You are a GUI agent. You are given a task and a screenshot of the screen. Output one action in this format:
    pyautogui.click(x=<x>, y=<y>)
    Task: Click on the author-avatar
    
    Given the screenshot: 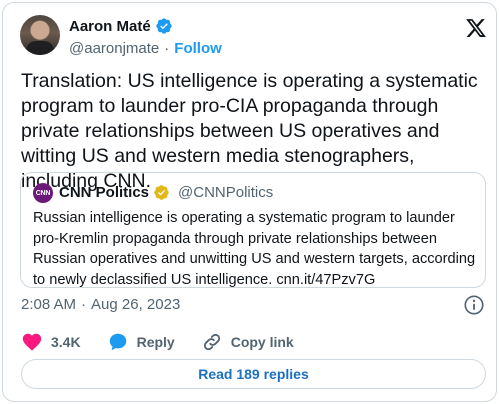 What is the action you would take?
    pyautogui.click(x=40, y=35)
    